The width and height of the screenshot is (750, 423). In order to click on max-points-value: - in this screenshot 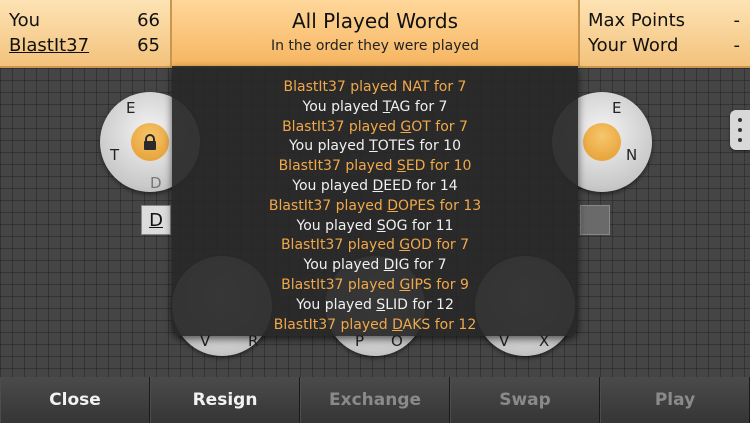, I will do `click(737, 20)`.